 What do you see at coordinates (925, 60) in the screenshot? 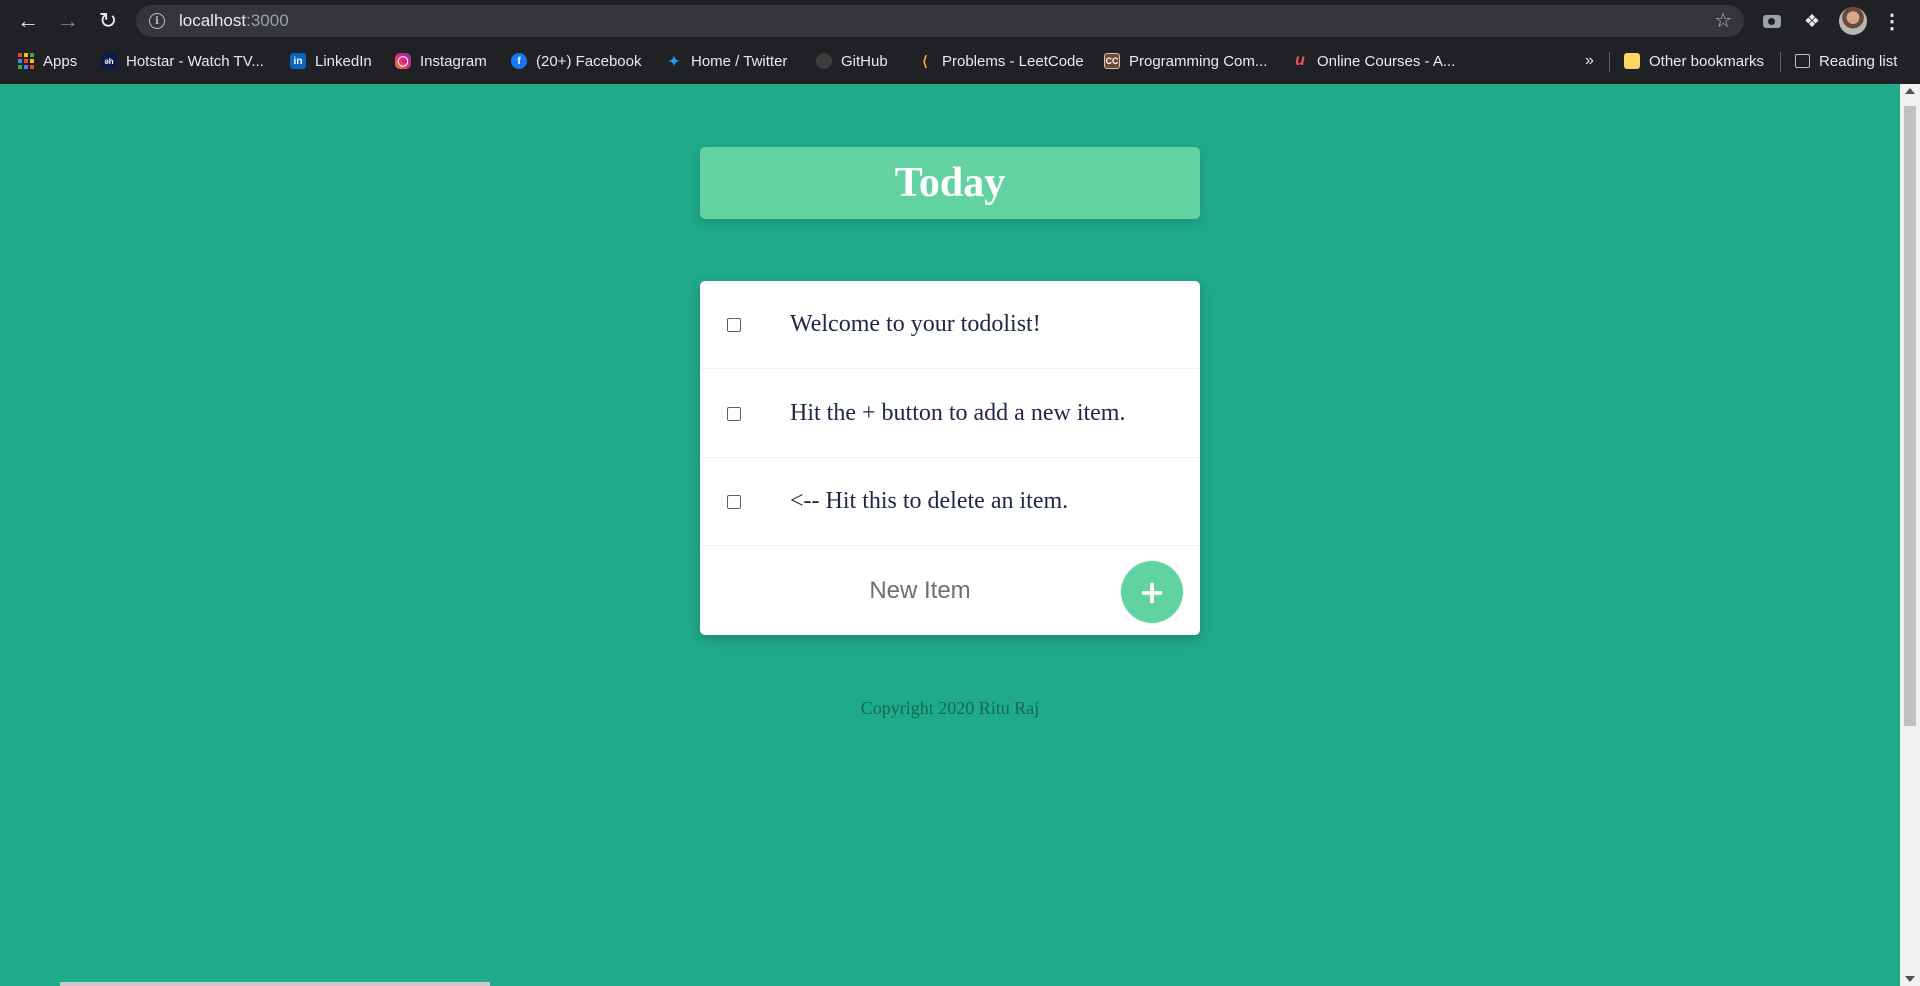
I see `leetcode-icon: ⟨` at bounding box center [925, 60].